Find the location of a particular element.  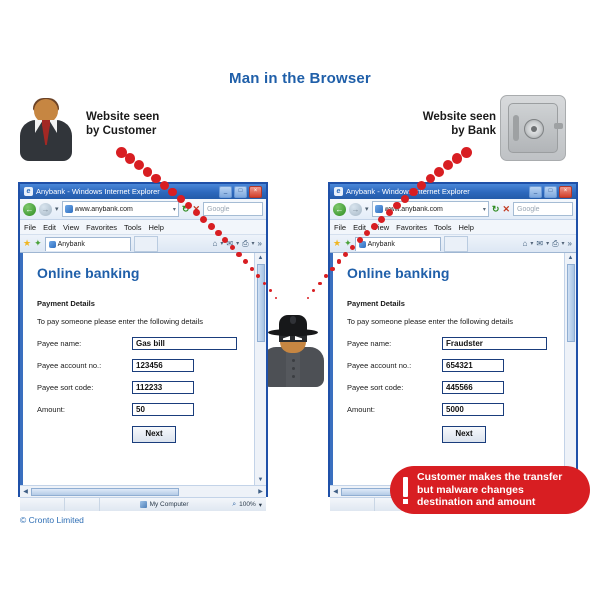

add-favorite-icon: ✦ is located at coordinates (38, 243).